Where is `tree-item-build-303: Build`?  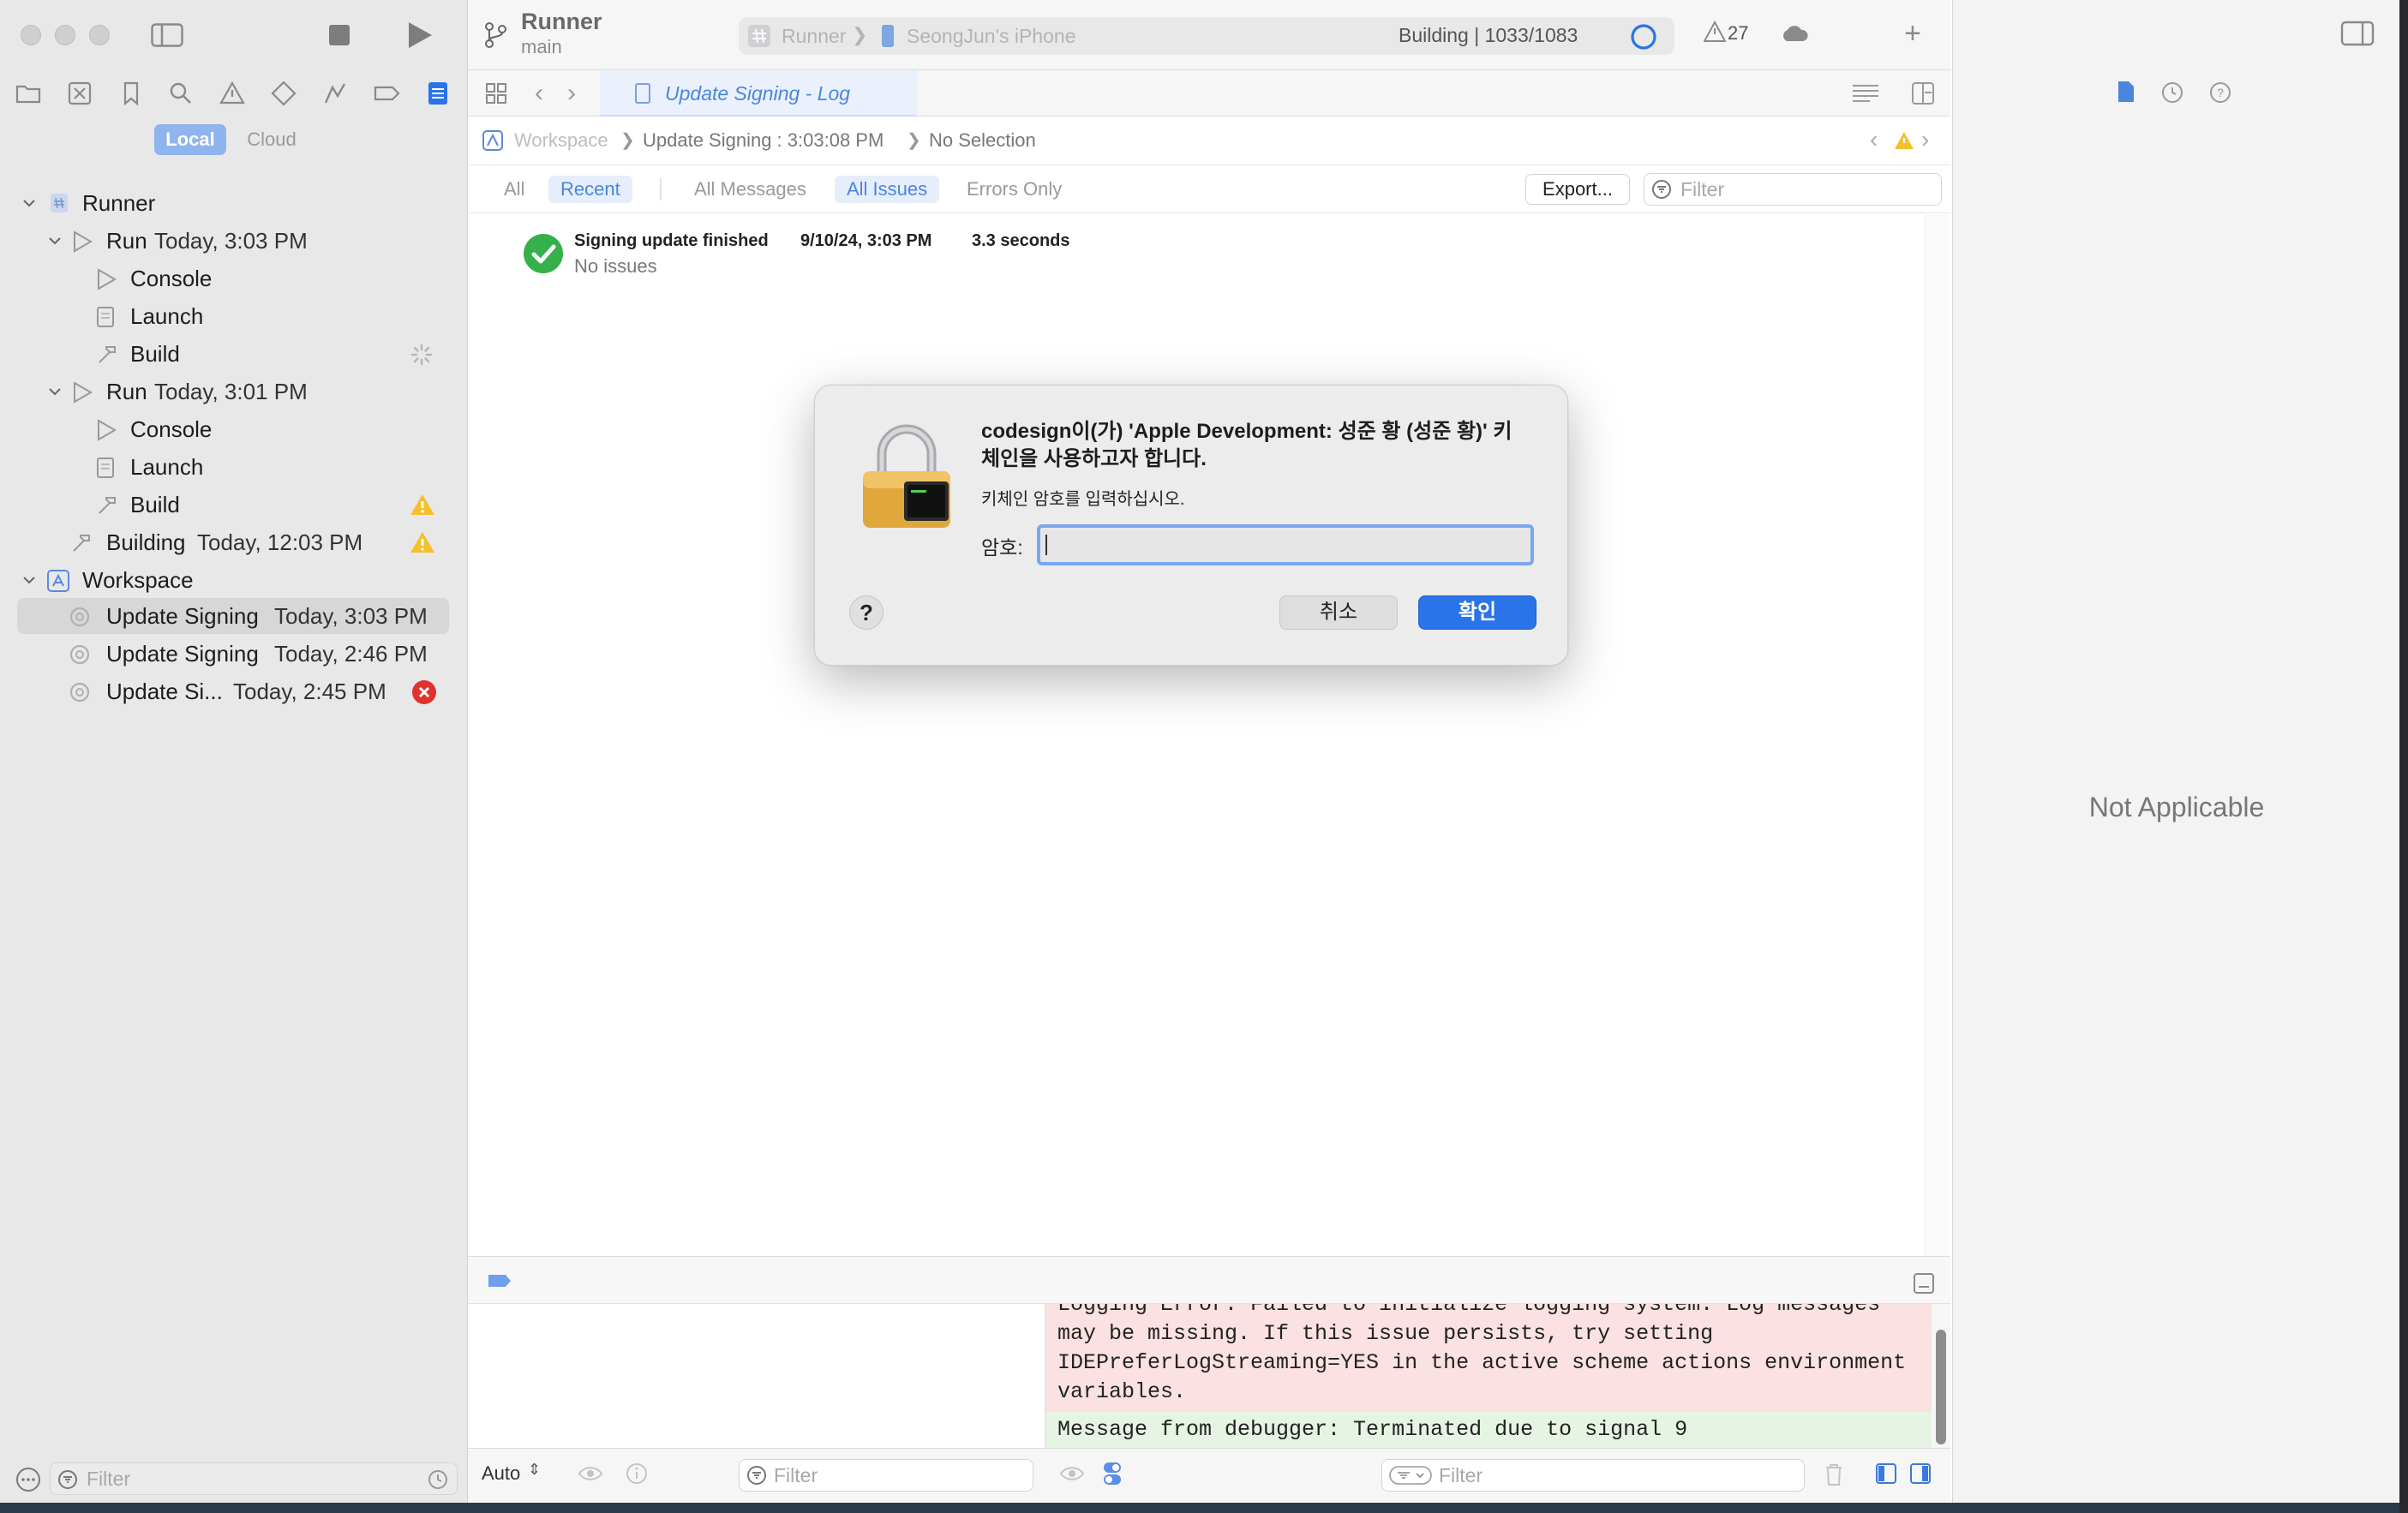
tree-item-build-303: Build is located at coordinates (268, 354).